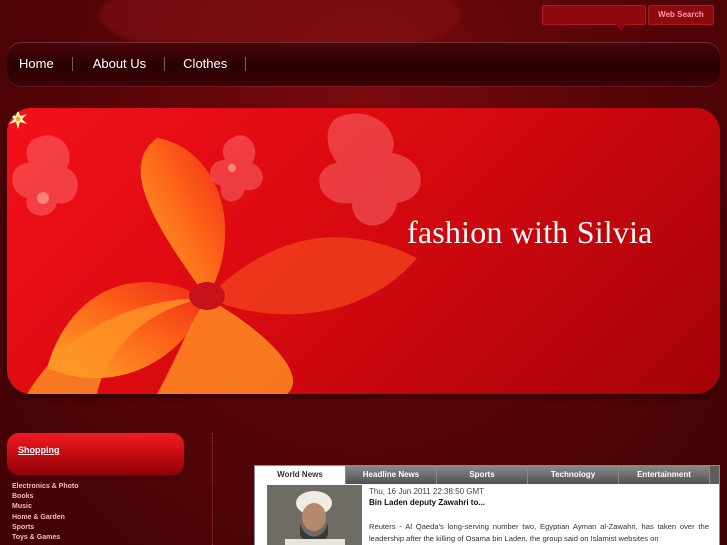 The image size is (727, 545). Describe the element at coordinates (45, 507) in the screenshot. I see `sidebar-link-music: Music` at that location.